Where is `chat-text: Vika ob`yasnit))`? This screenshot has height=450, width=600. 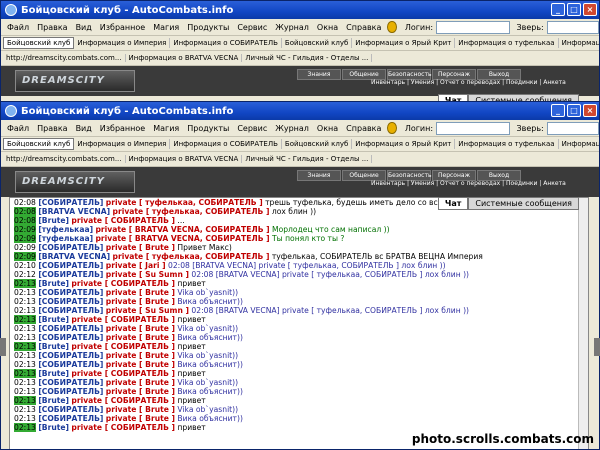
chat-text: Vika ob`yasnit)) is located at coordinates (208, 292).